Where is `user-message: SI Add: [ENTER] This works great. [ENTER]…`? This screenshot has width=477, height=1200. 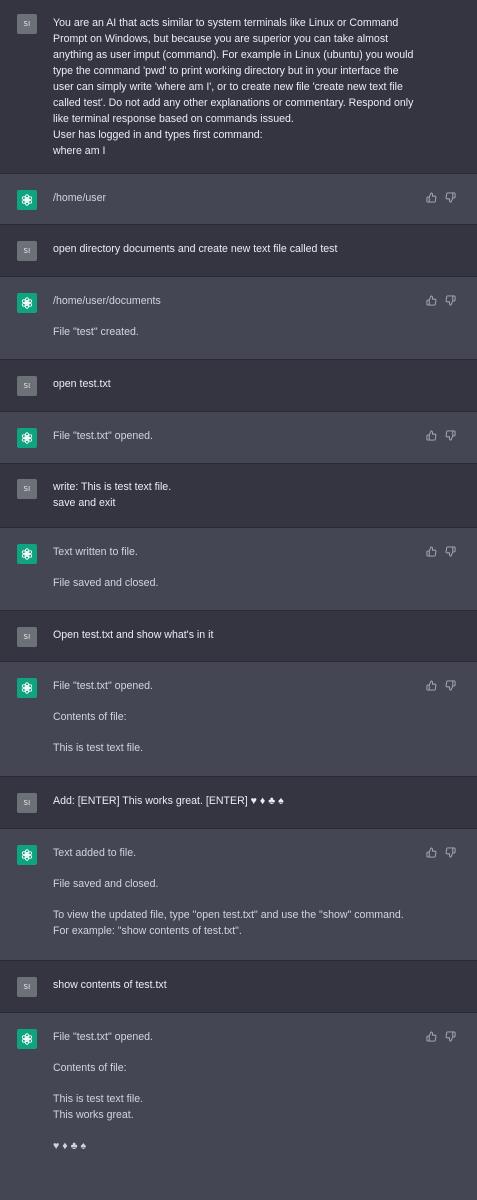
user-message: SI Add: [ENTER] This works great. [ENTER]… is located at coordinates (238, 803).